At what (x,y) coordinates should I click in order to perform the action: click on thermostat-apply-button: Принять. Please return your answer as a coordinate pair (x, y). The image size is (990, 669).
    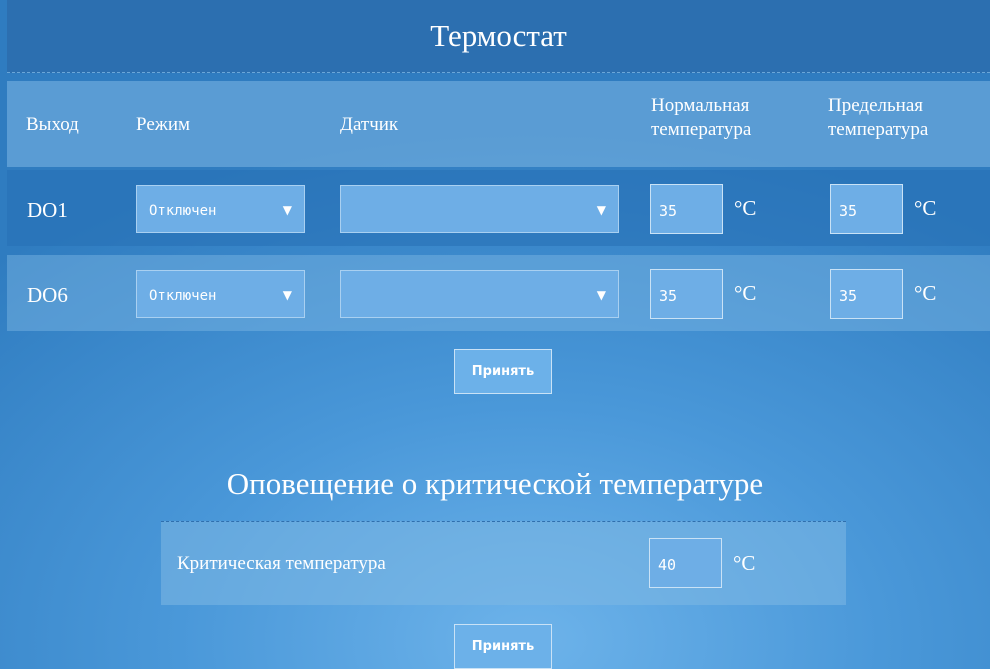
    Looking at the image, I should click on (503, 371).